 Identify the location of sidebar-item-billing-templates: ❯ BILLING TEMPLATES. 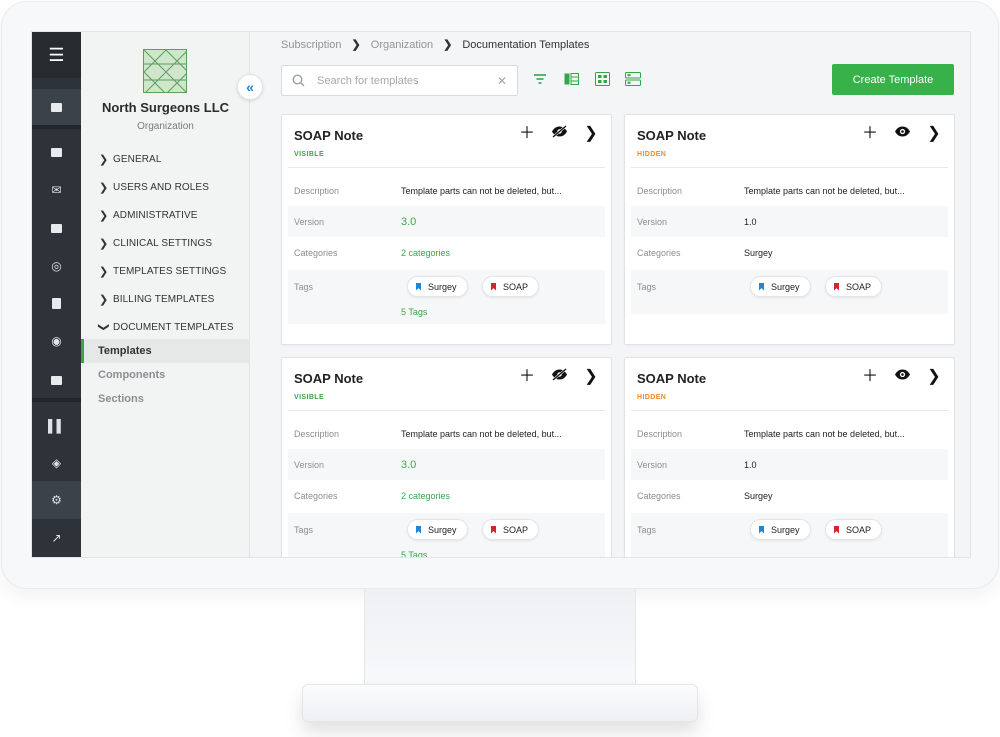
(156, 299).